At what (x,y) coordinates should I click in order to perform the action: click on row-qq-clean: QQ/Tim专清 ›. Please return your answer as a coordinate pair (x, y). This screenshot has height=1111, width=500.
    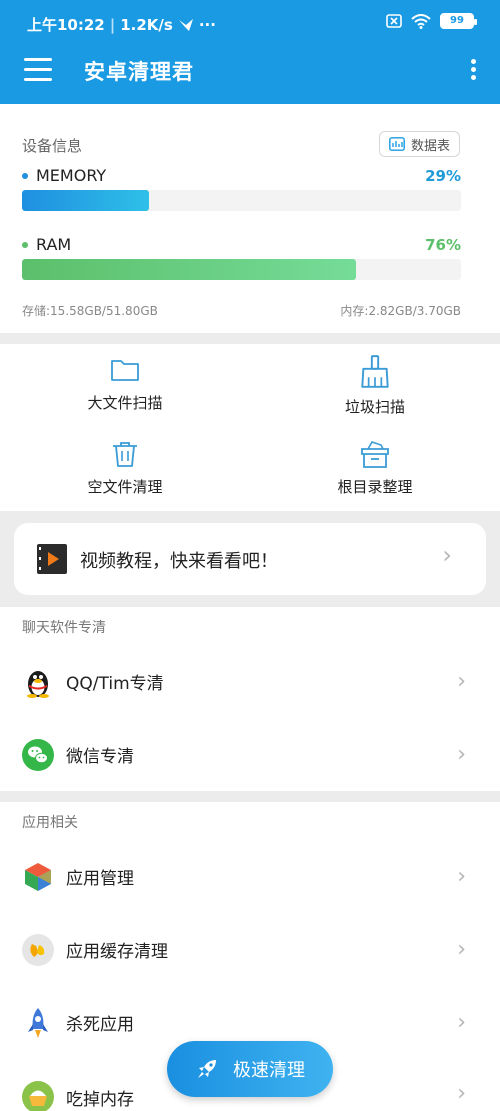
    Looking at the image, I should click on (250, 681).